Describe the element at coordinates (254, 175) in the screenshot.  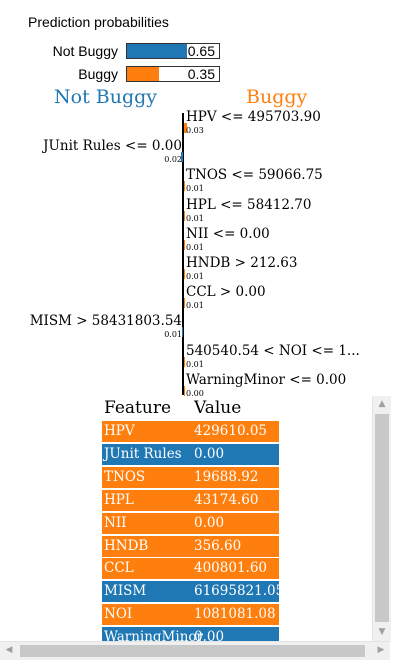
I see `feature-condition-label: TNOS <= 59066.75` at that location.